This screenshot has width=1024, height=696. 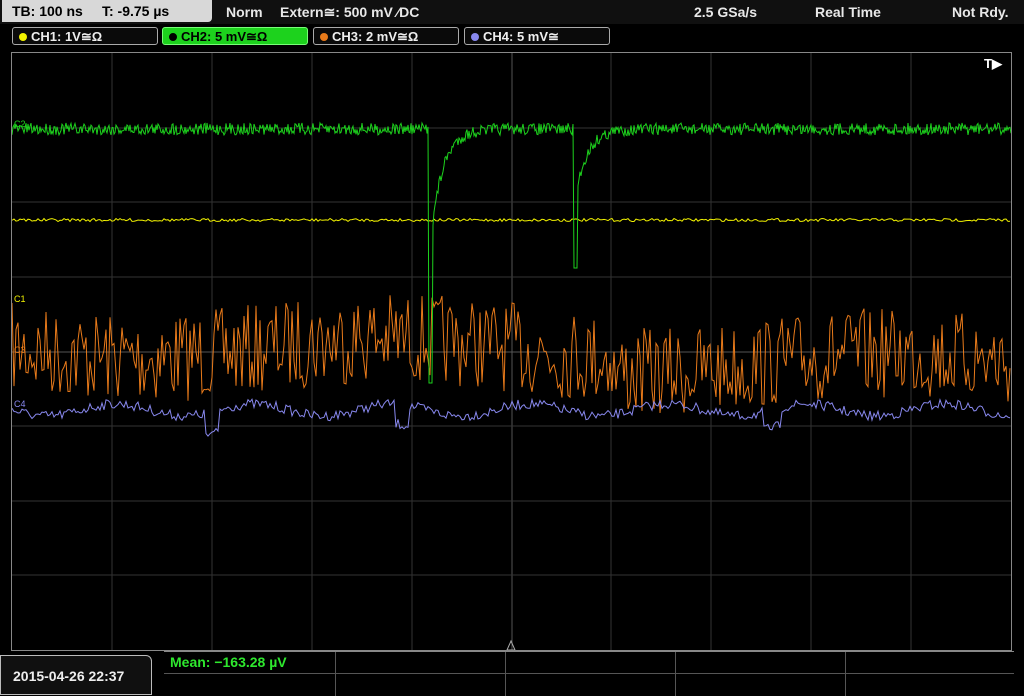 I want to click on trigger-point-icon, so click(x=511, y=644).